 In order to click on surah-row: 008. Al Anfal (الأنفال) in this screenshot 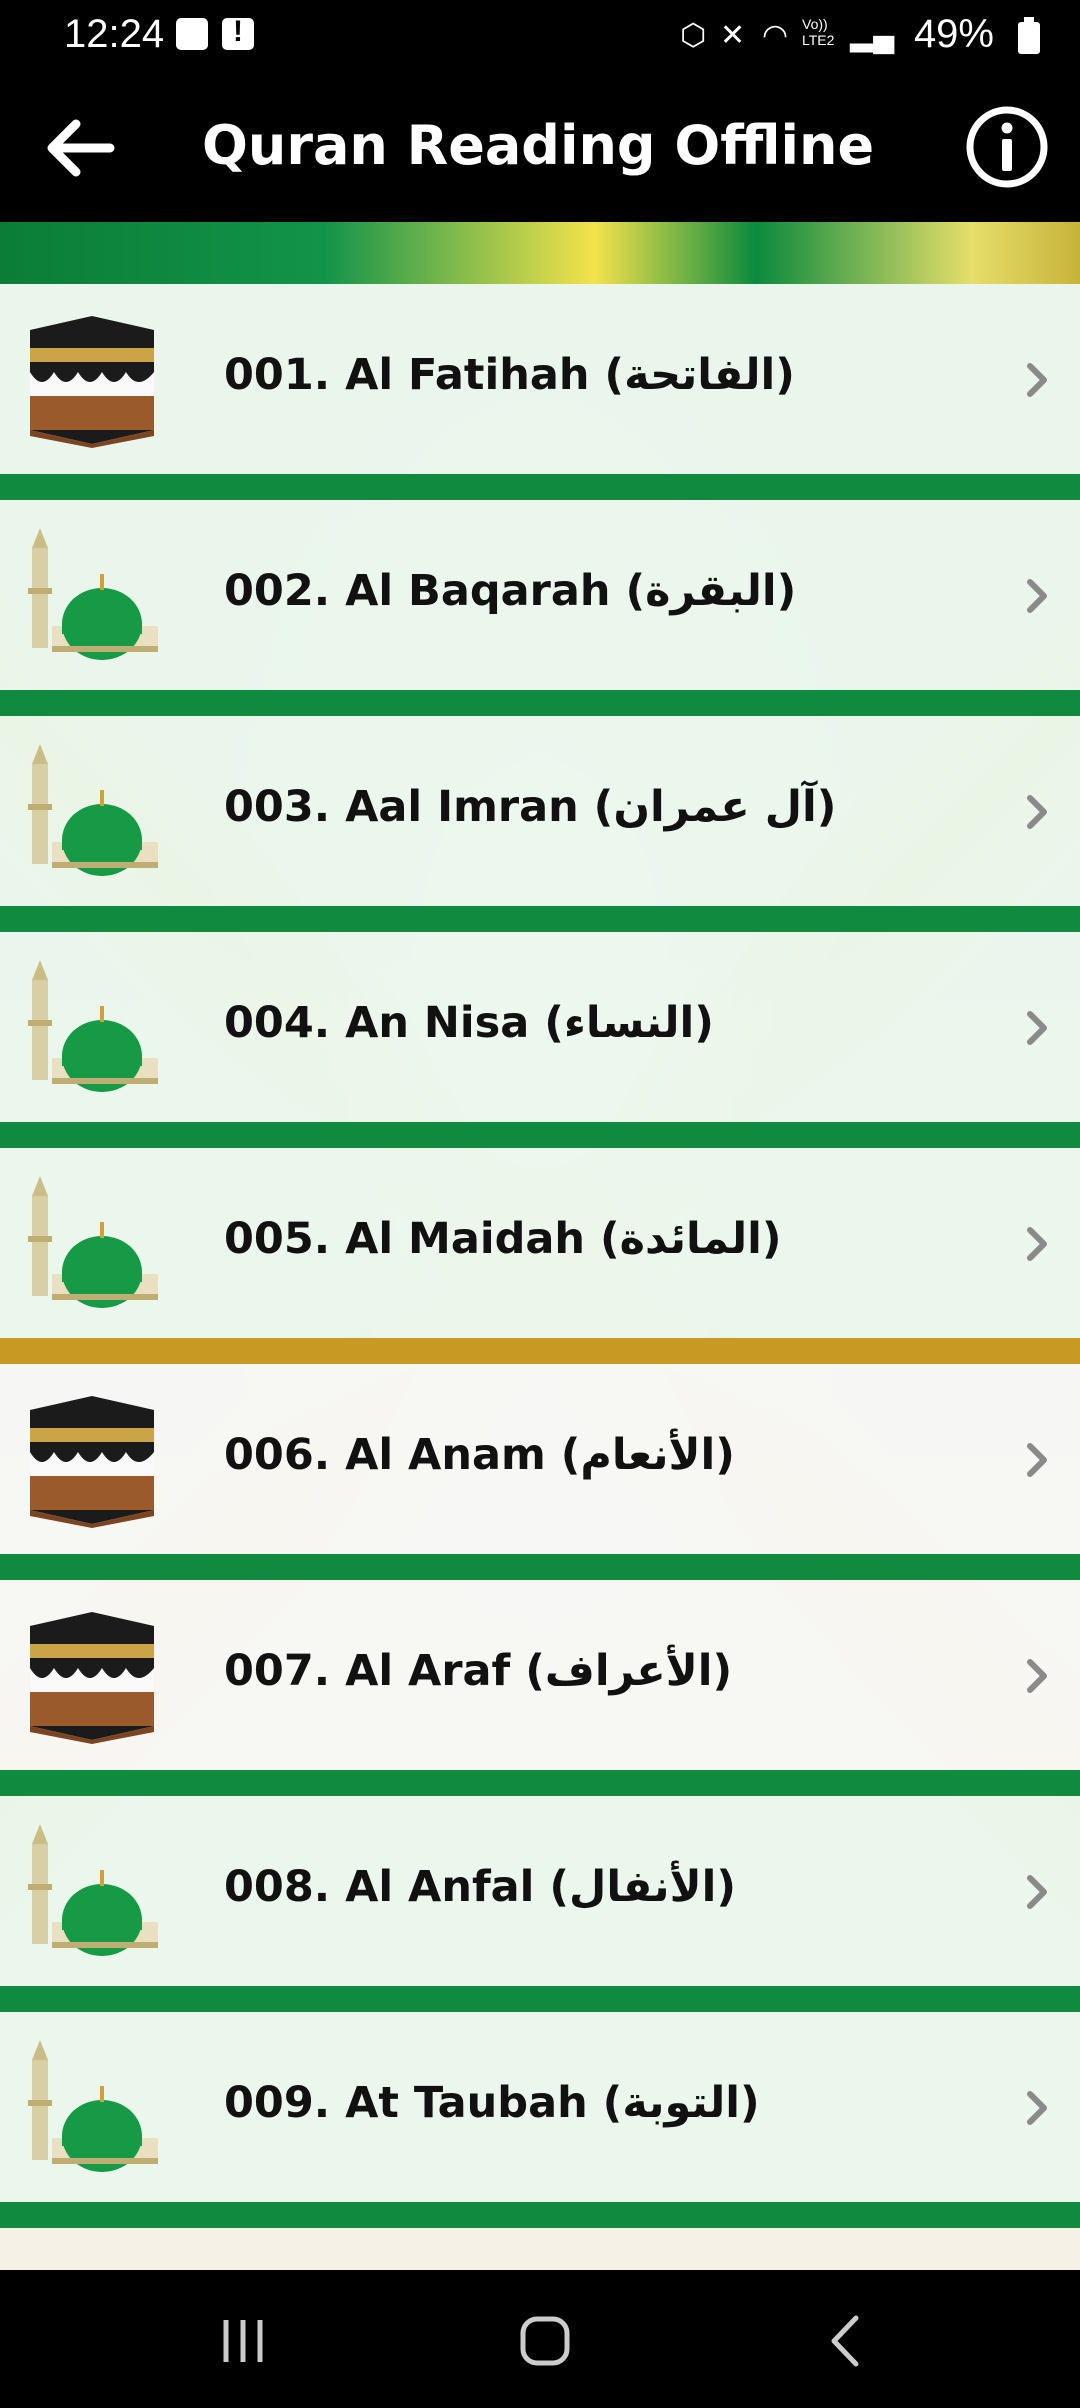, I will do `click(540, 1904)`.